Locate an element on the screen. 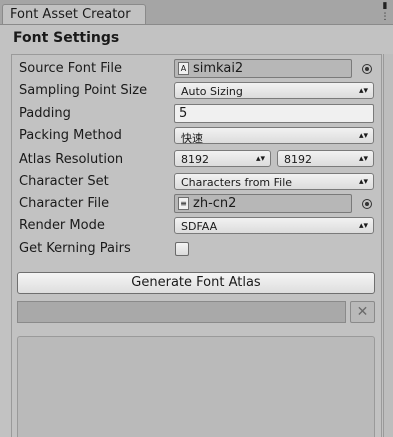 This screenshot has width=393, height=437. render-mode-label: Render Mode is located at coordinates (62, 225).